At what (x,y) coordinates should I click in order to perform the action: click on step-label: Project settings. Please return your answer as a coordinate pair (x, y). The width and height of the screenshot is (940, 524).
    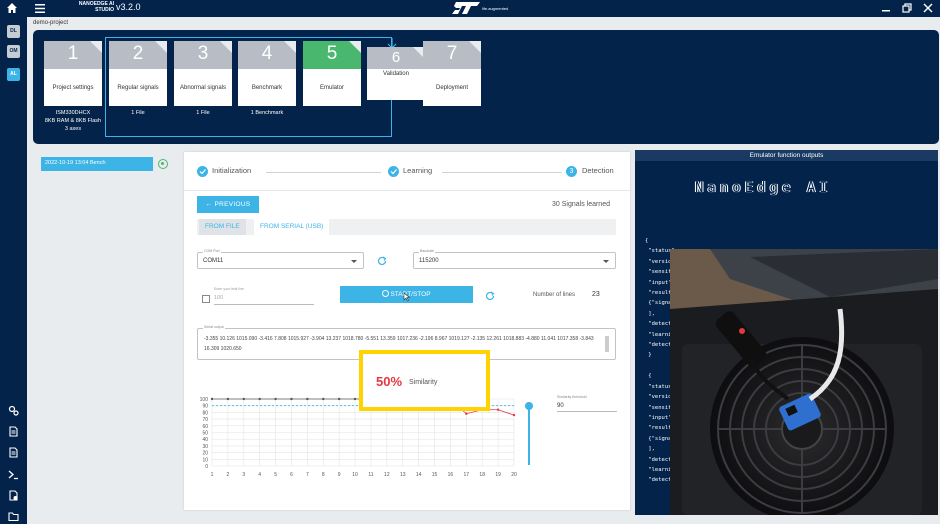
    Looking at the image, I should click on (73, 88).